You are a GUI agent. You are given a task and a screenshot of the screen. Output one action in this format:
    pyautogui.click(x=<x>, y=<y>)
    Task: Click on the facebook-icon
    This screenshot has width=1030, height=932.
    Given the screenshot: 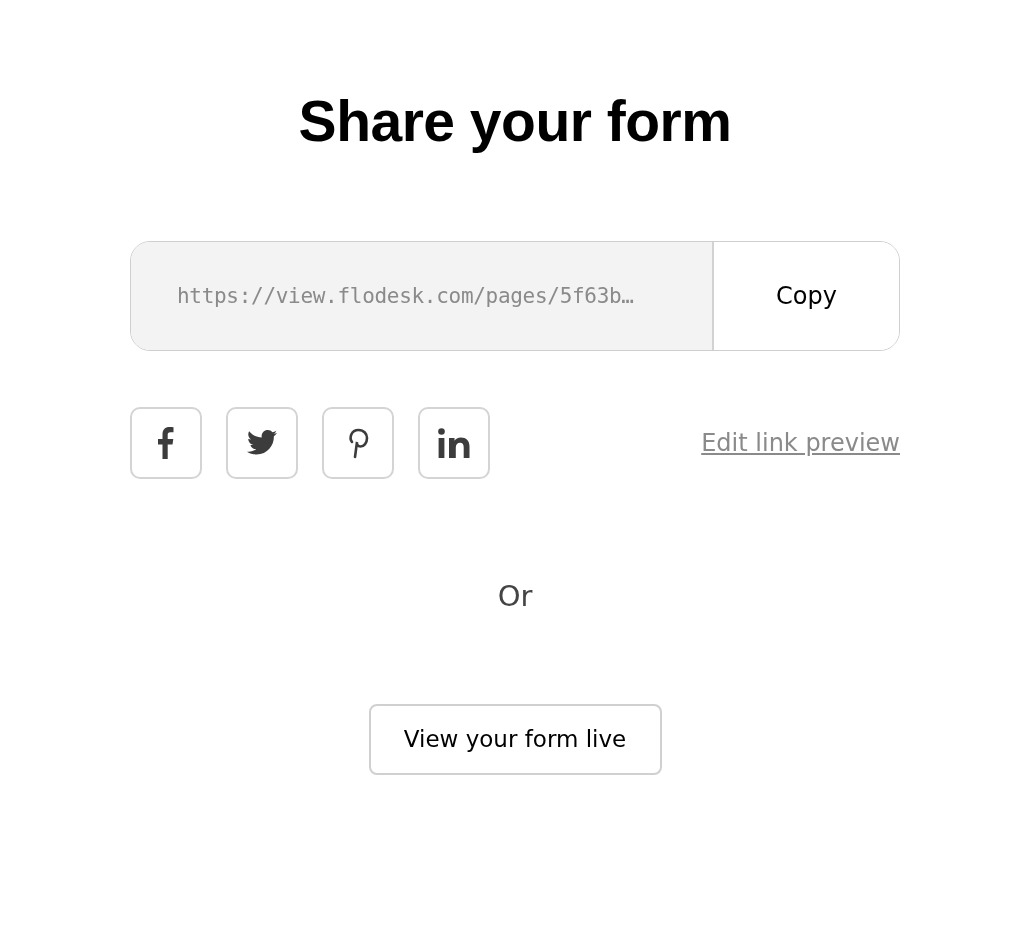 What is the action you would take?
    pyautogui.click(x=166, y=442)
    